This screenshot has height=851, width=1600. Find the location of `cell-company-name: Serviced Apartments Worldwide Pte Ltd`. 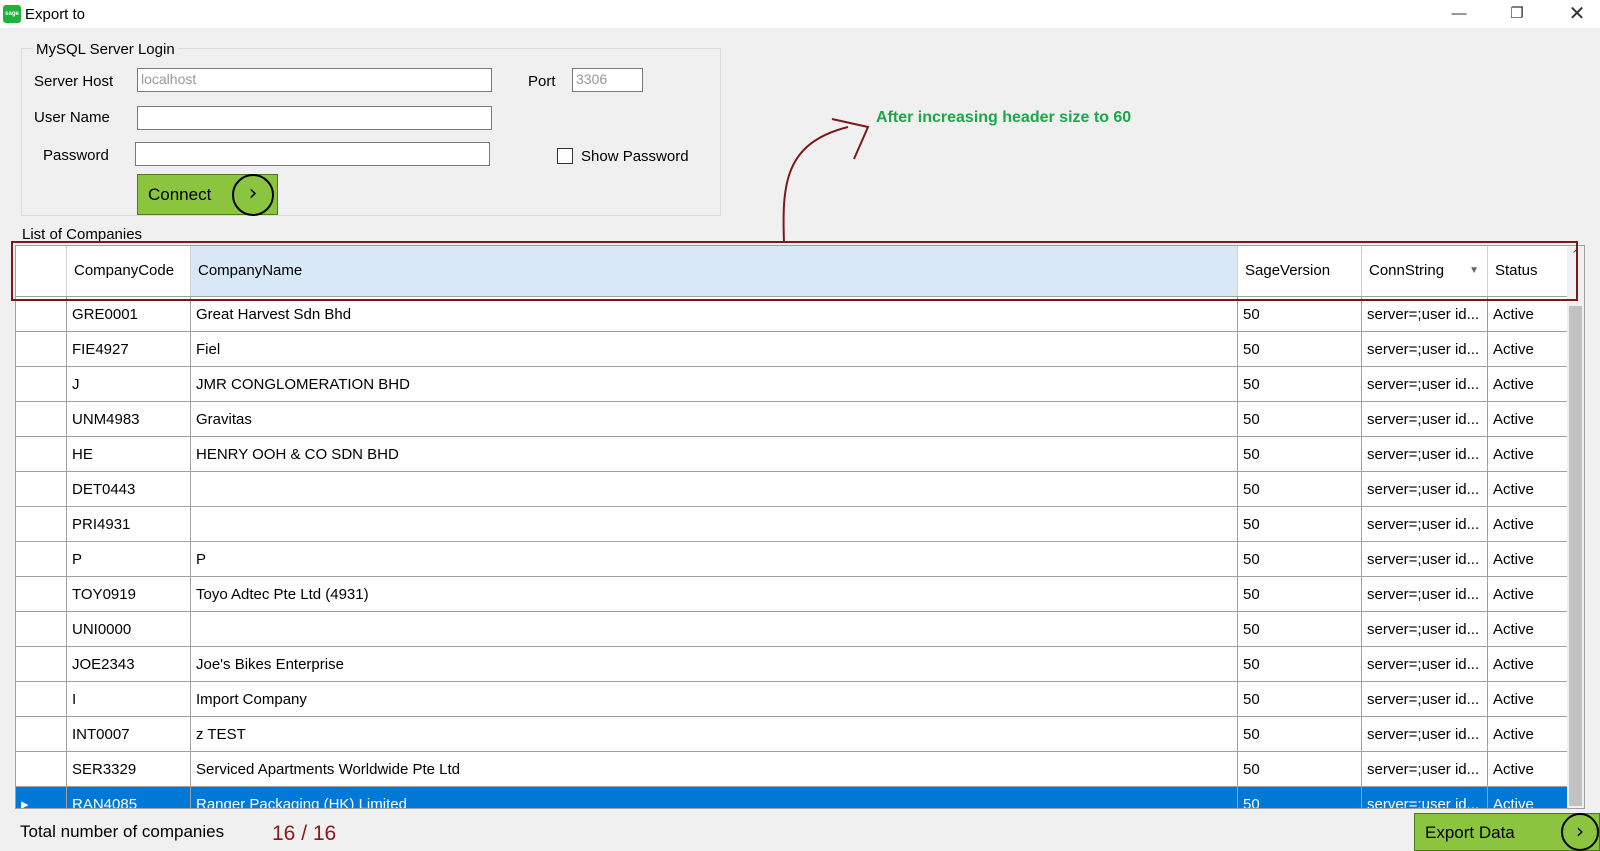

cell-company-name: Serviced Apartments Worldwide Pte Ltd is located at coordinates (714, 769).